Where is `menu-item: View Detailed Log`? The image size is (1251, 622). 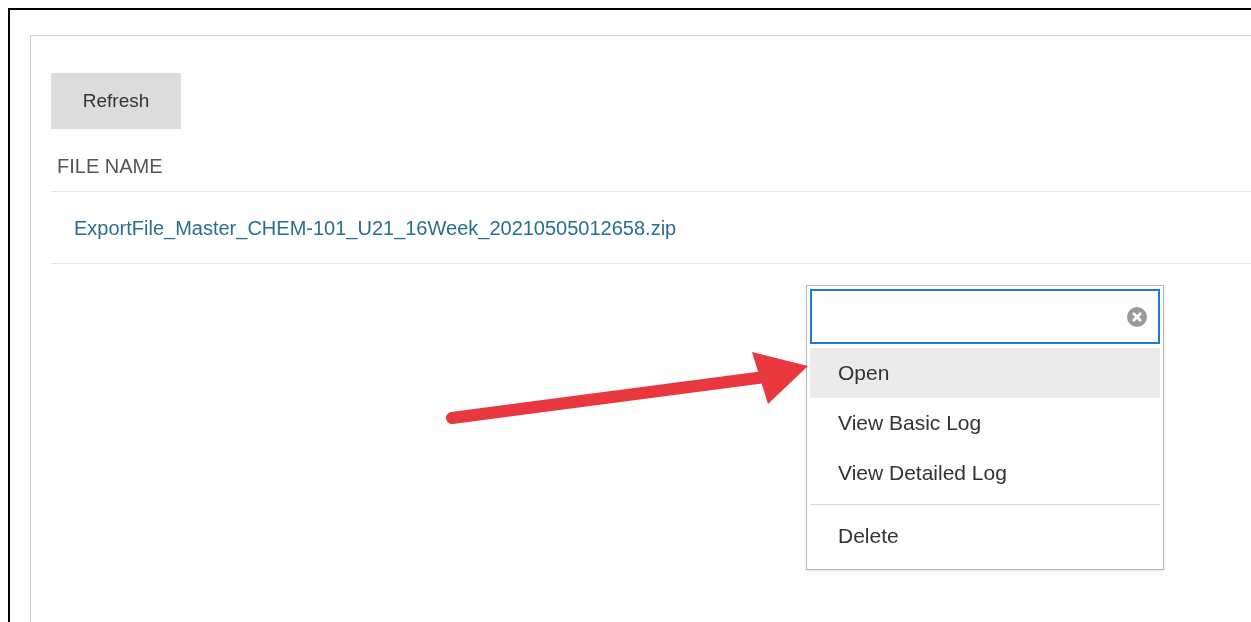
menu-item: View Detailed Log is located at coordinates (985, 473).